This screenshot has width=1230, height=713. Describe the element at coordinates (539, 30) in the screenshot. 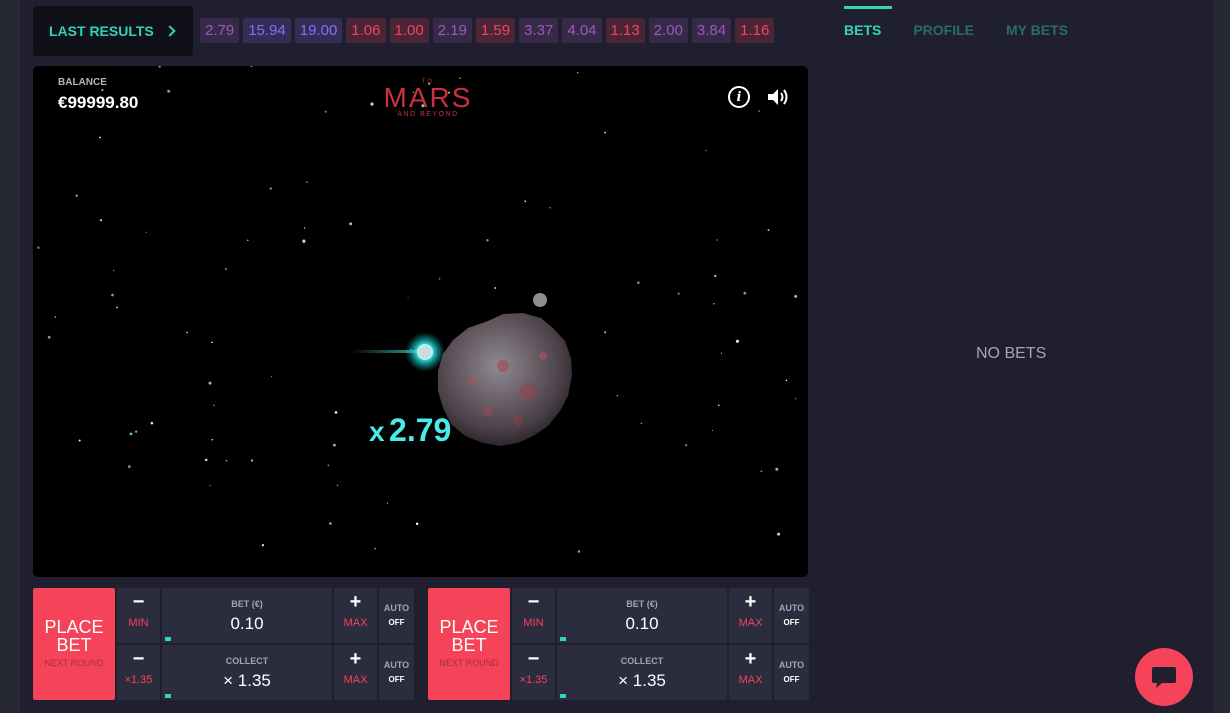

I see `result-chip: 3.37` at that location.